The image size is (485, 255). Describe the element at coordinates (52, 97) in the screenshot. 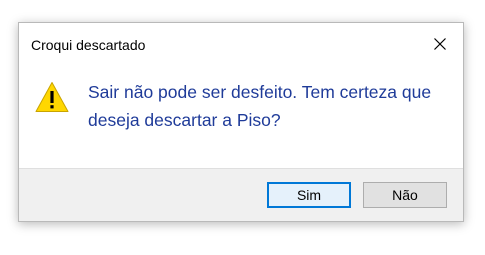

I see `warning-icon` at that location.